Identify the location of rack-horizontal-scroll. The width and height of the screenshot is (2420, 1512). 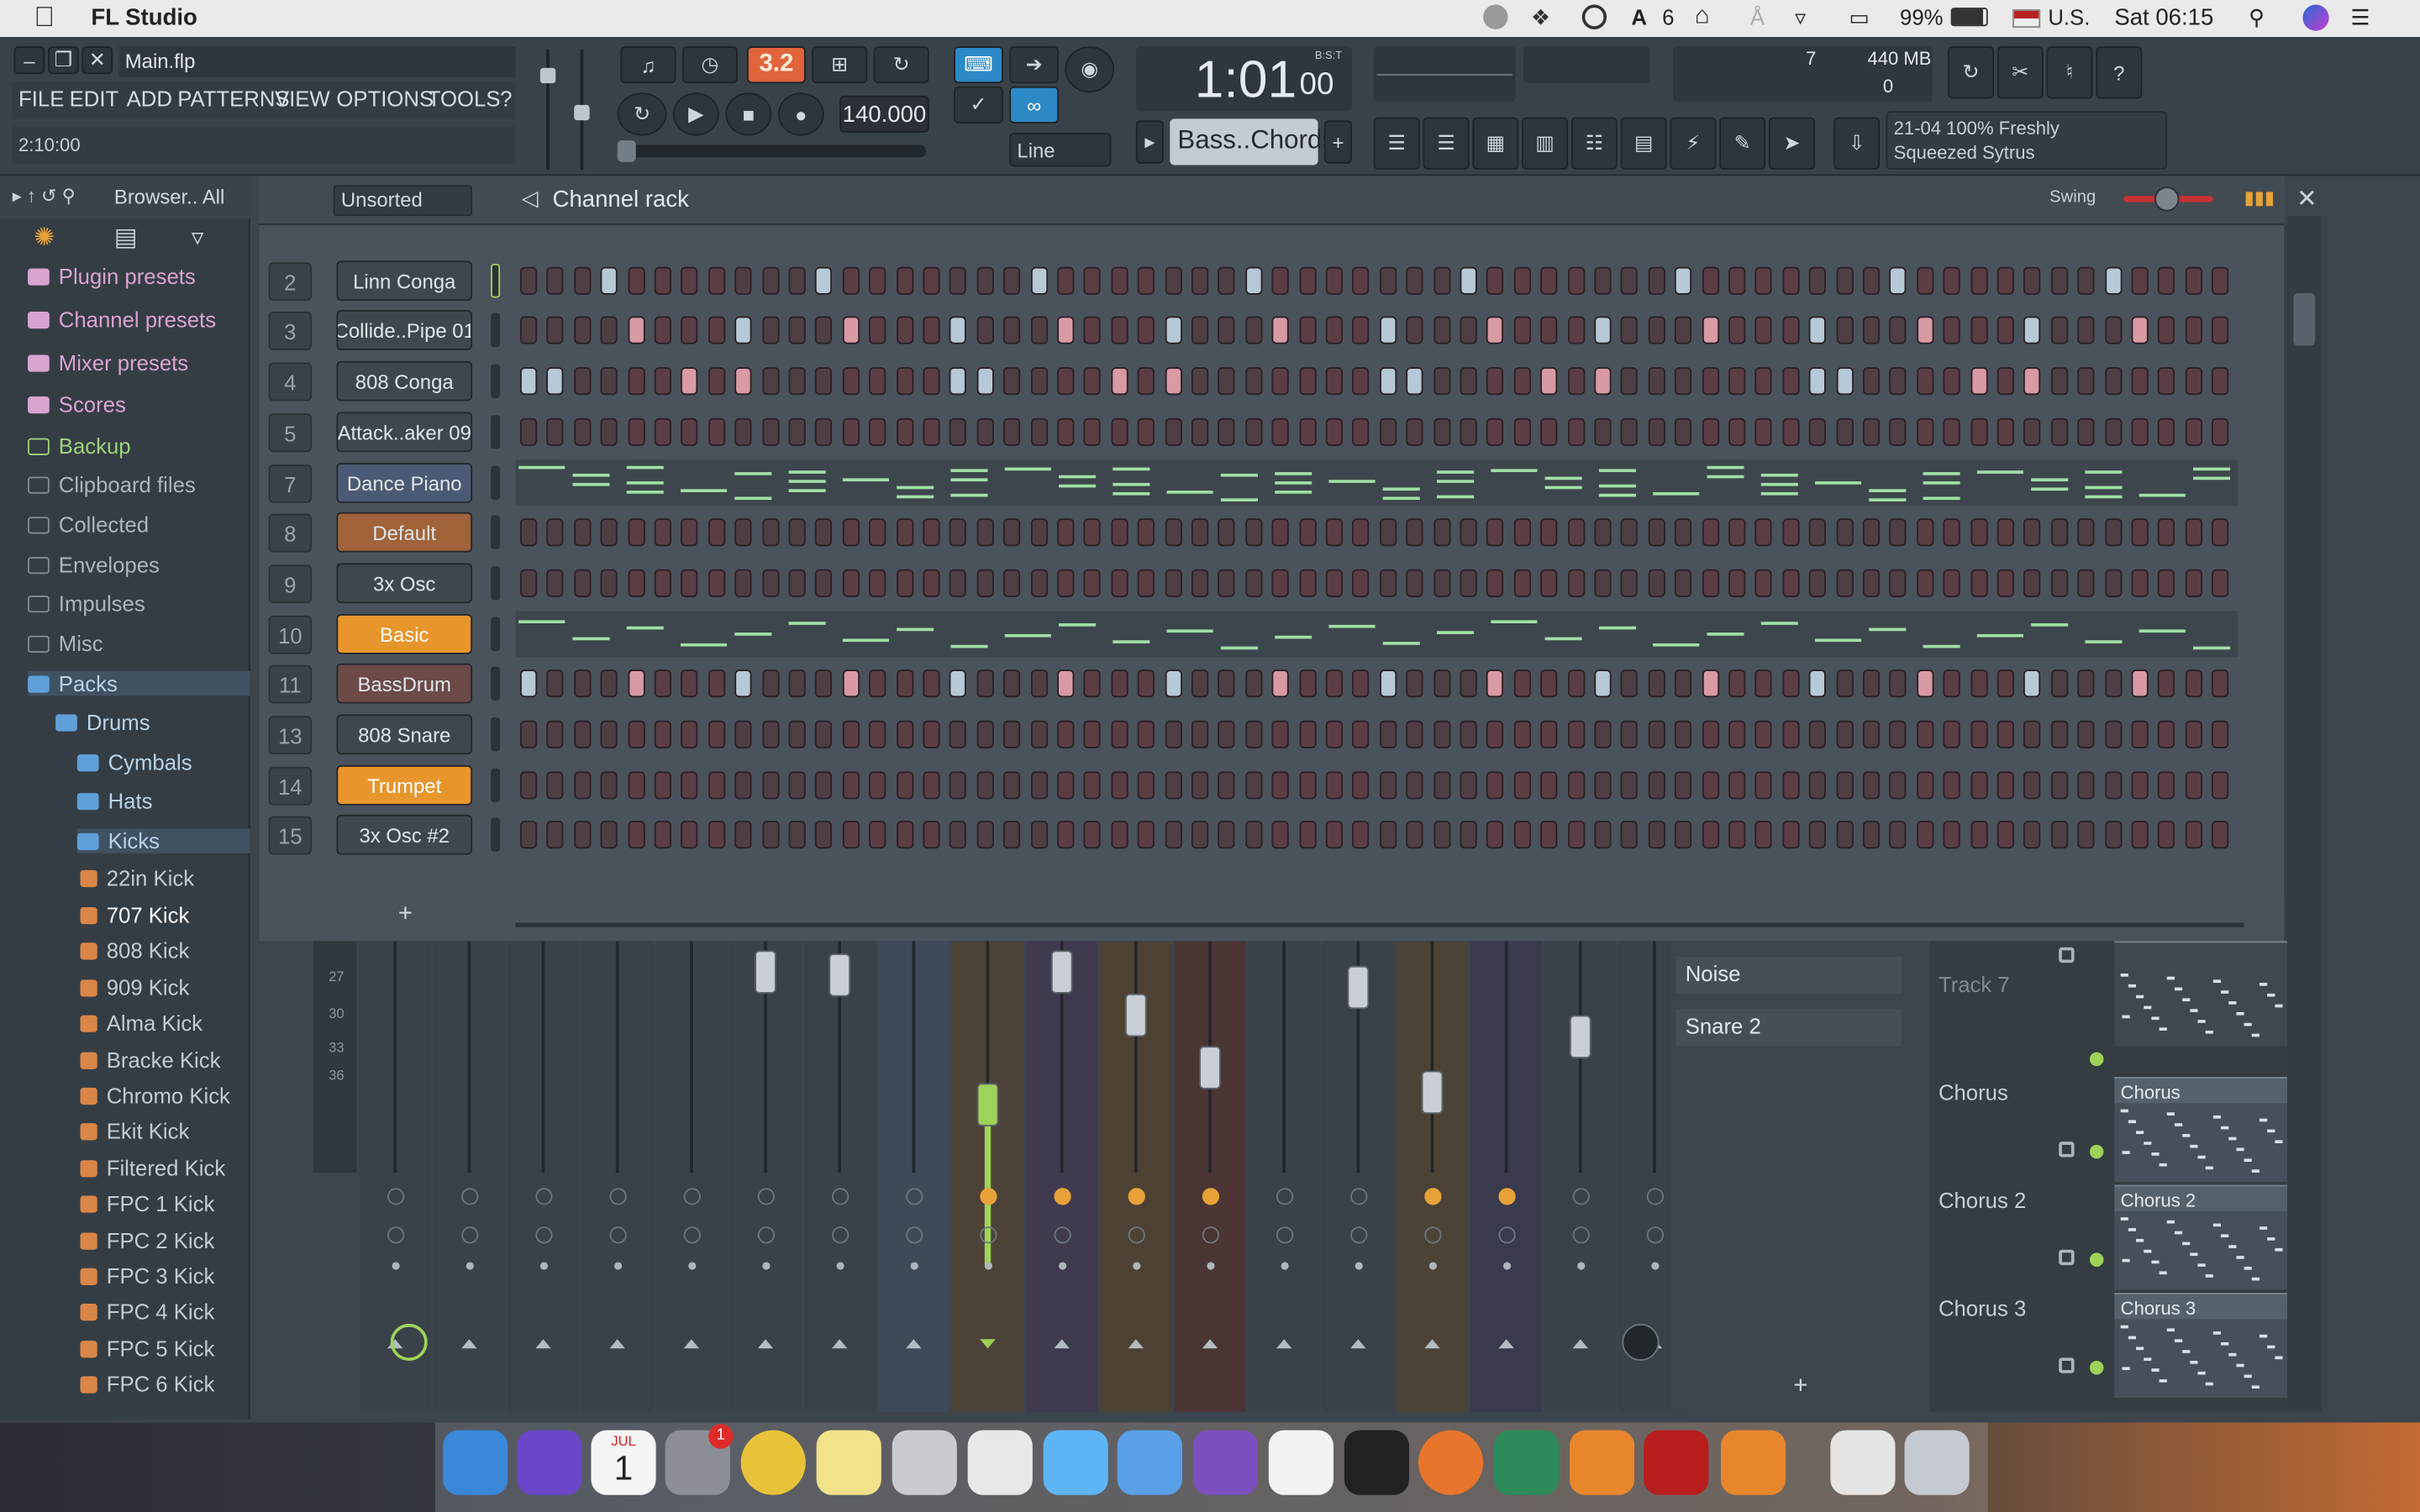
(1379, 924).